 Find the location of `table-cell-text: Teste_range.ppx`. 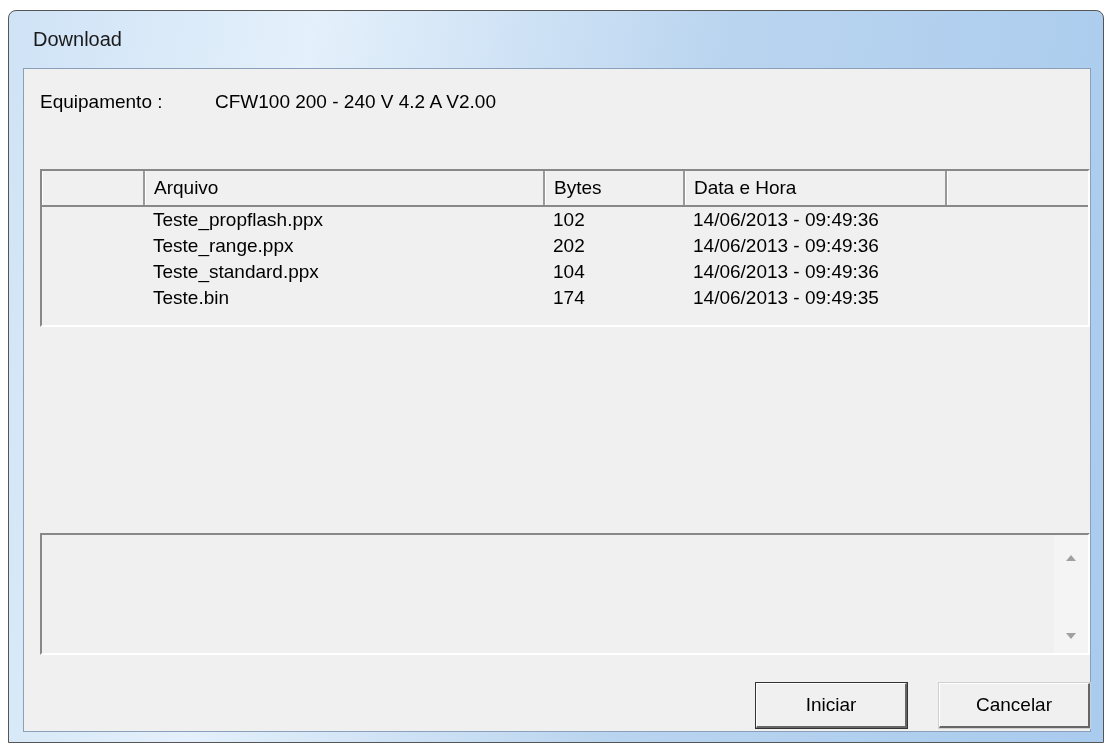

table-cell-text: Teste_range.ppx is located at coordinates (223, 246).